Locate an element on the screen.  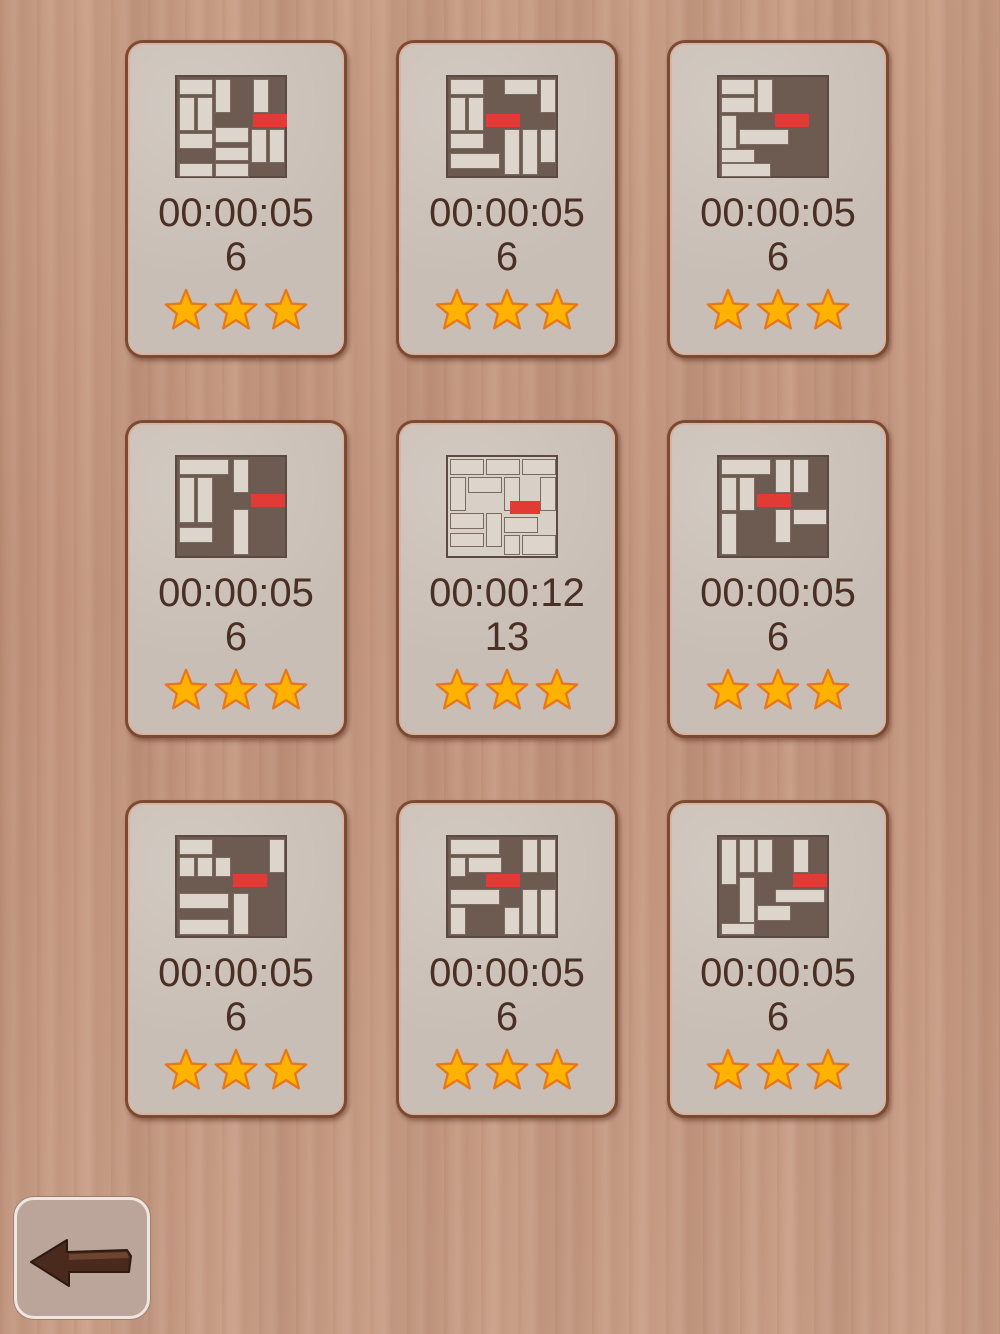
level-card-9: 00:00:05 6 is located at coordinates (778, 959).